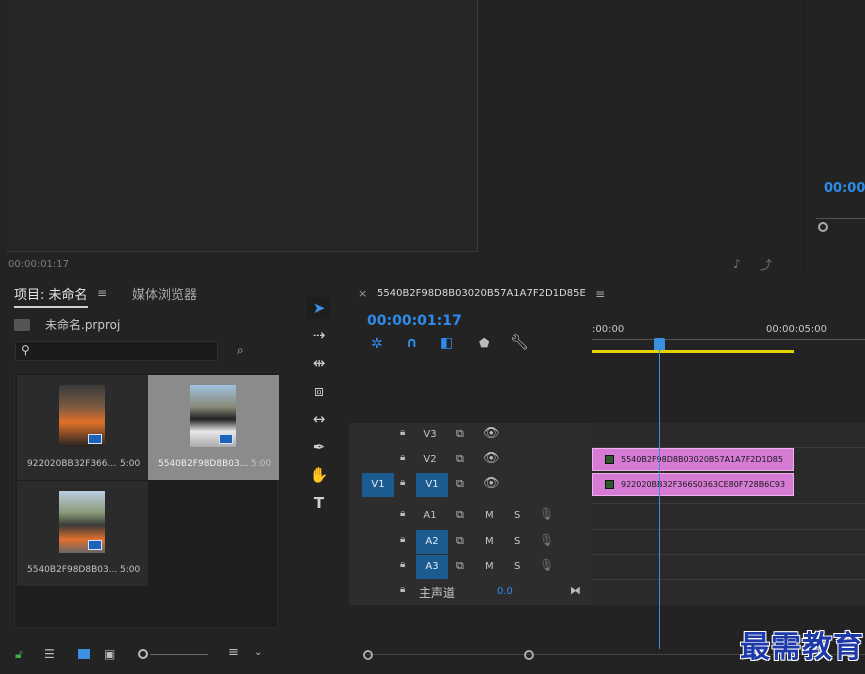 The image size is (865, 674). What do you see at coordinates (834, 137) in the screenshot?
I see `program-monitor-panel: 00:00` at bounding box center [834, 137].